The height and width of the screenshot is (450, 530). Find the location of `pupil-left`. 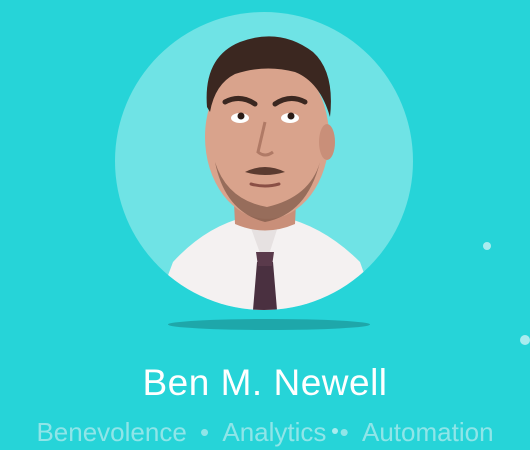

pupil-left is located at coordinates (241, 116).